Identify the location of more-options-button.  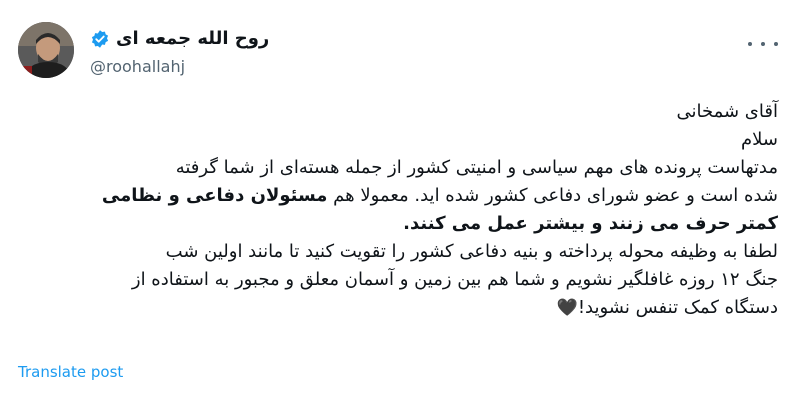
(763, 44).